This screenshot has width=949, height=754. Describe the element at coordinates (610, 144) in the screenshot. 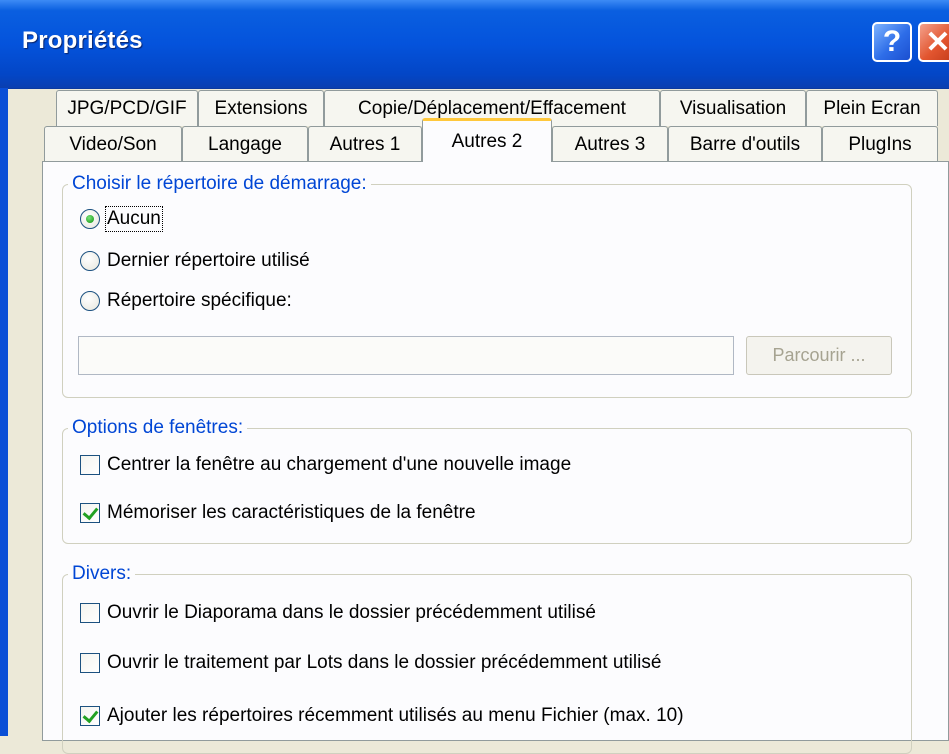

I see `tab-autres-3: Autres 3` at that location.